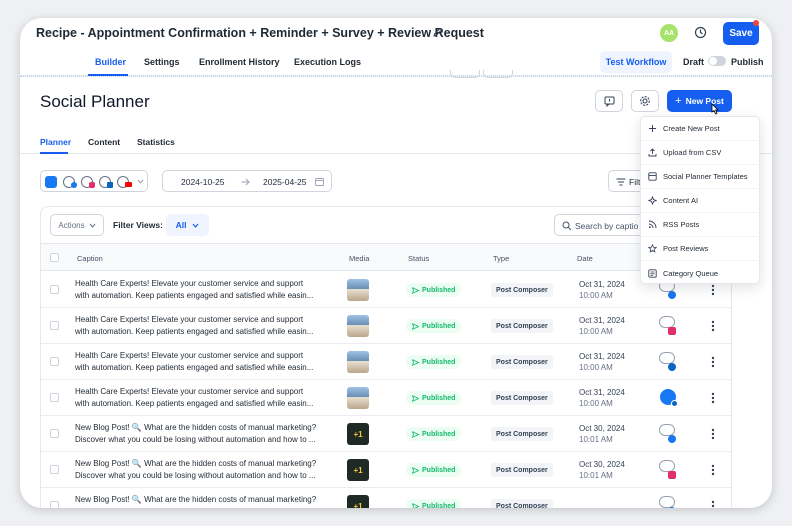 Image resolution: width=792 pixels, height=526 pixels. I want to click on column-status: Status, so click(418, 258).